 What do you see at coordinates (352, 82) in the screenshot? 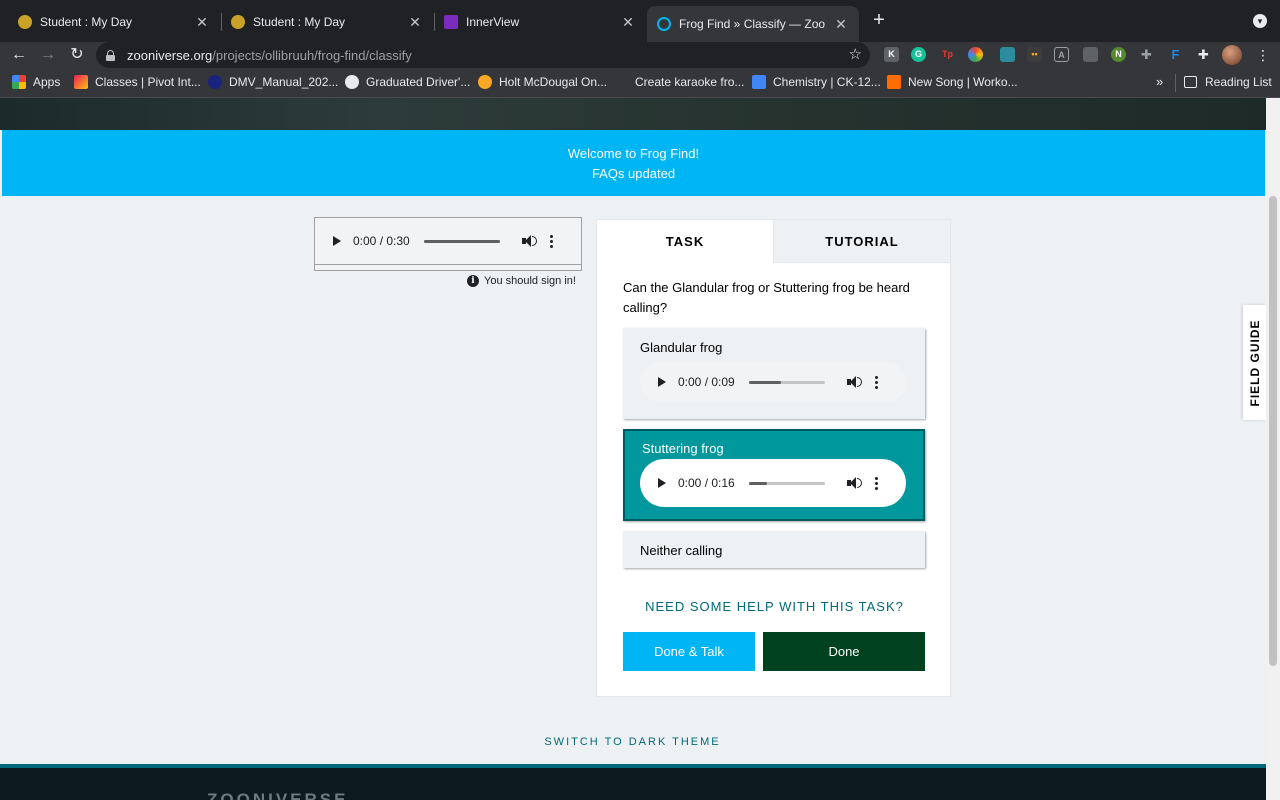
I see `globe-icon` at bounding box center [352, 82].